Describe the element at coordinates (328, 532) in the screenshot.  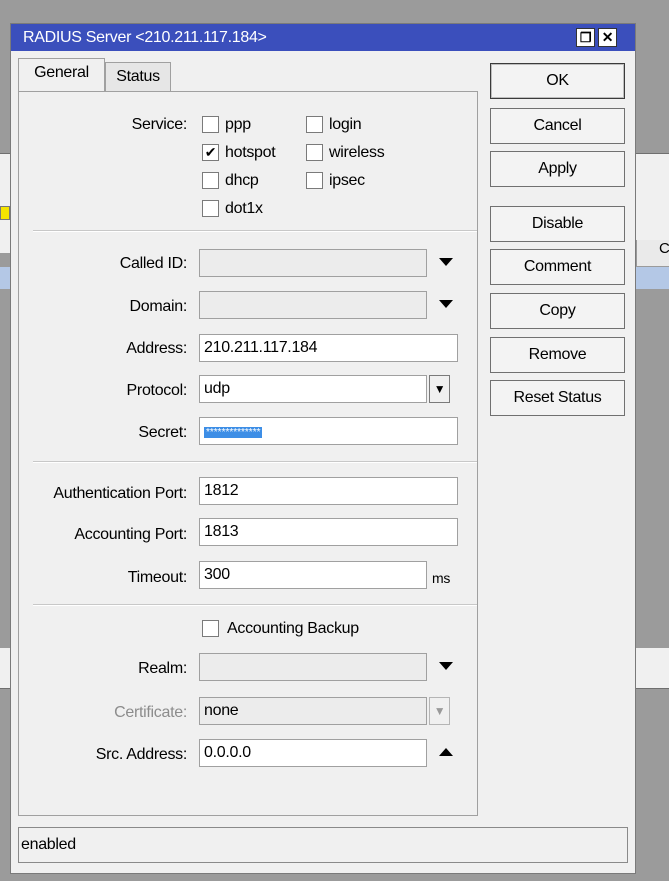
I see `accounting-port-input: 1813` at that location.